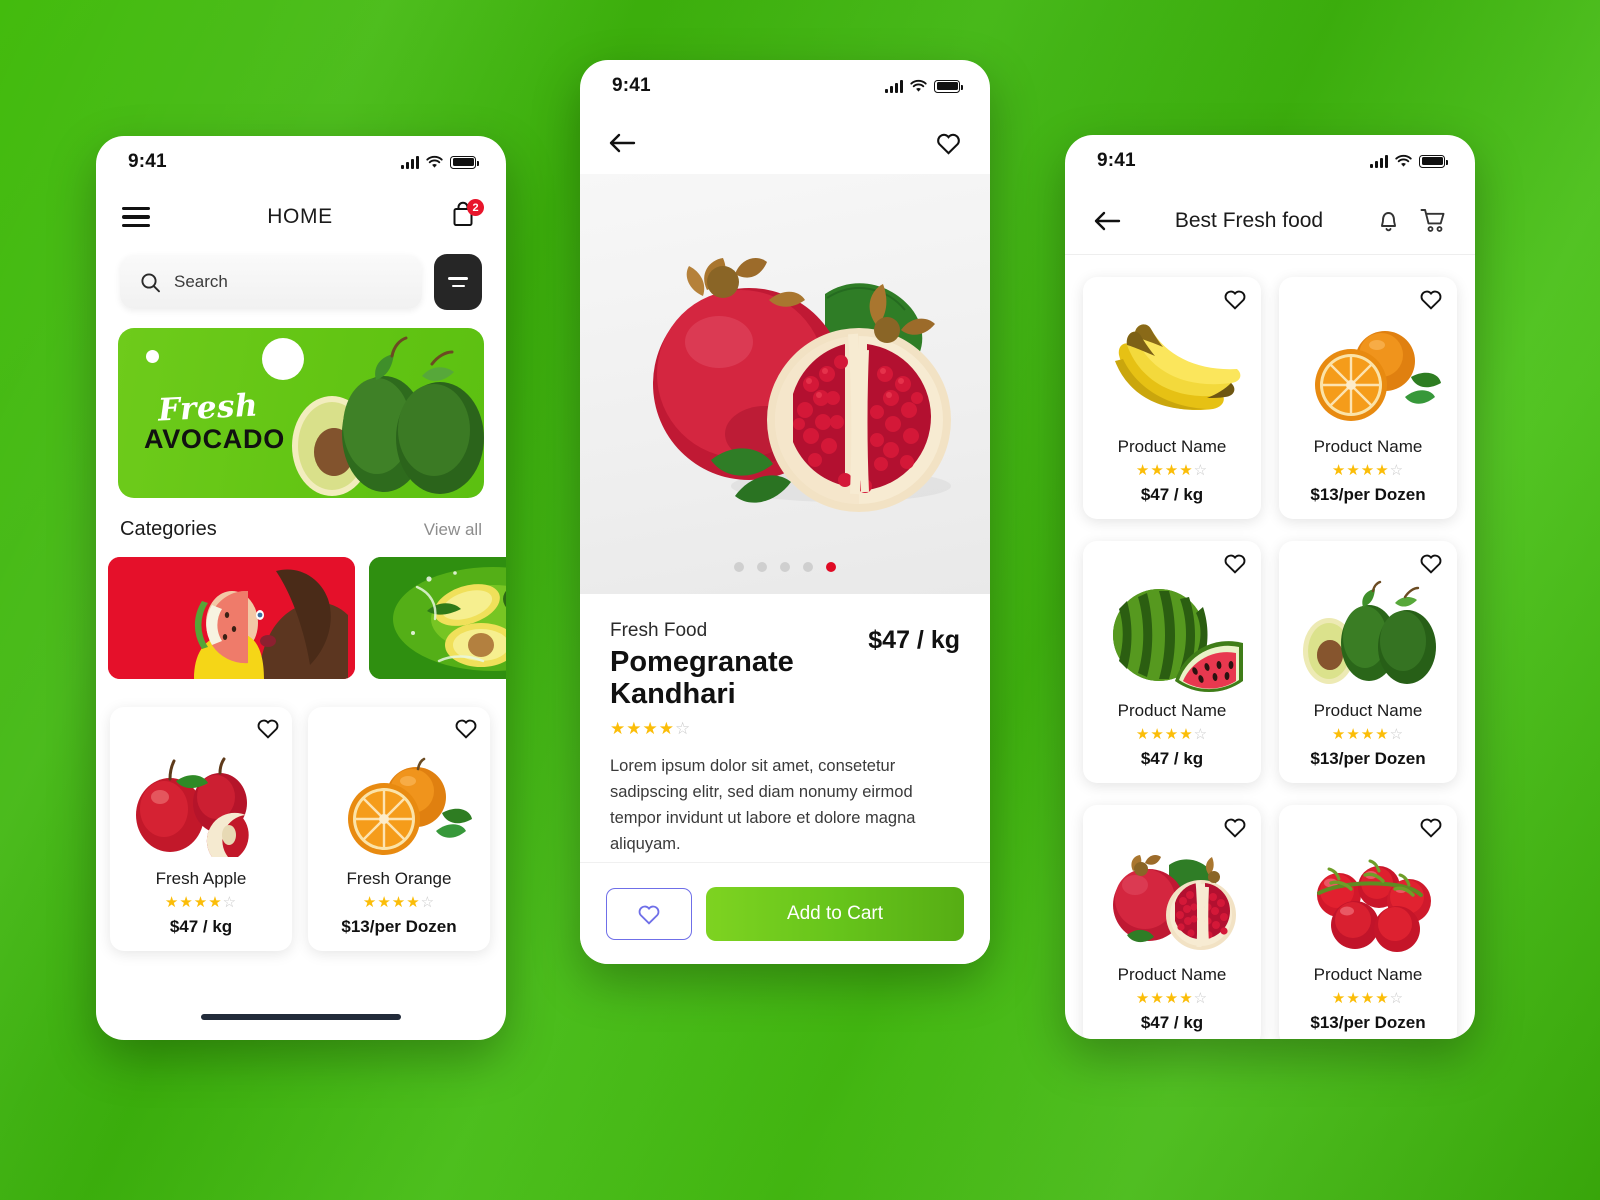 Image resolution: width=1600 pixels, height=1200 pixels. What do you see at coordinates (702, 678) in the screenshot?
I see `product-title: Pomegranate Kandhari` at bounding box center [702, 678].